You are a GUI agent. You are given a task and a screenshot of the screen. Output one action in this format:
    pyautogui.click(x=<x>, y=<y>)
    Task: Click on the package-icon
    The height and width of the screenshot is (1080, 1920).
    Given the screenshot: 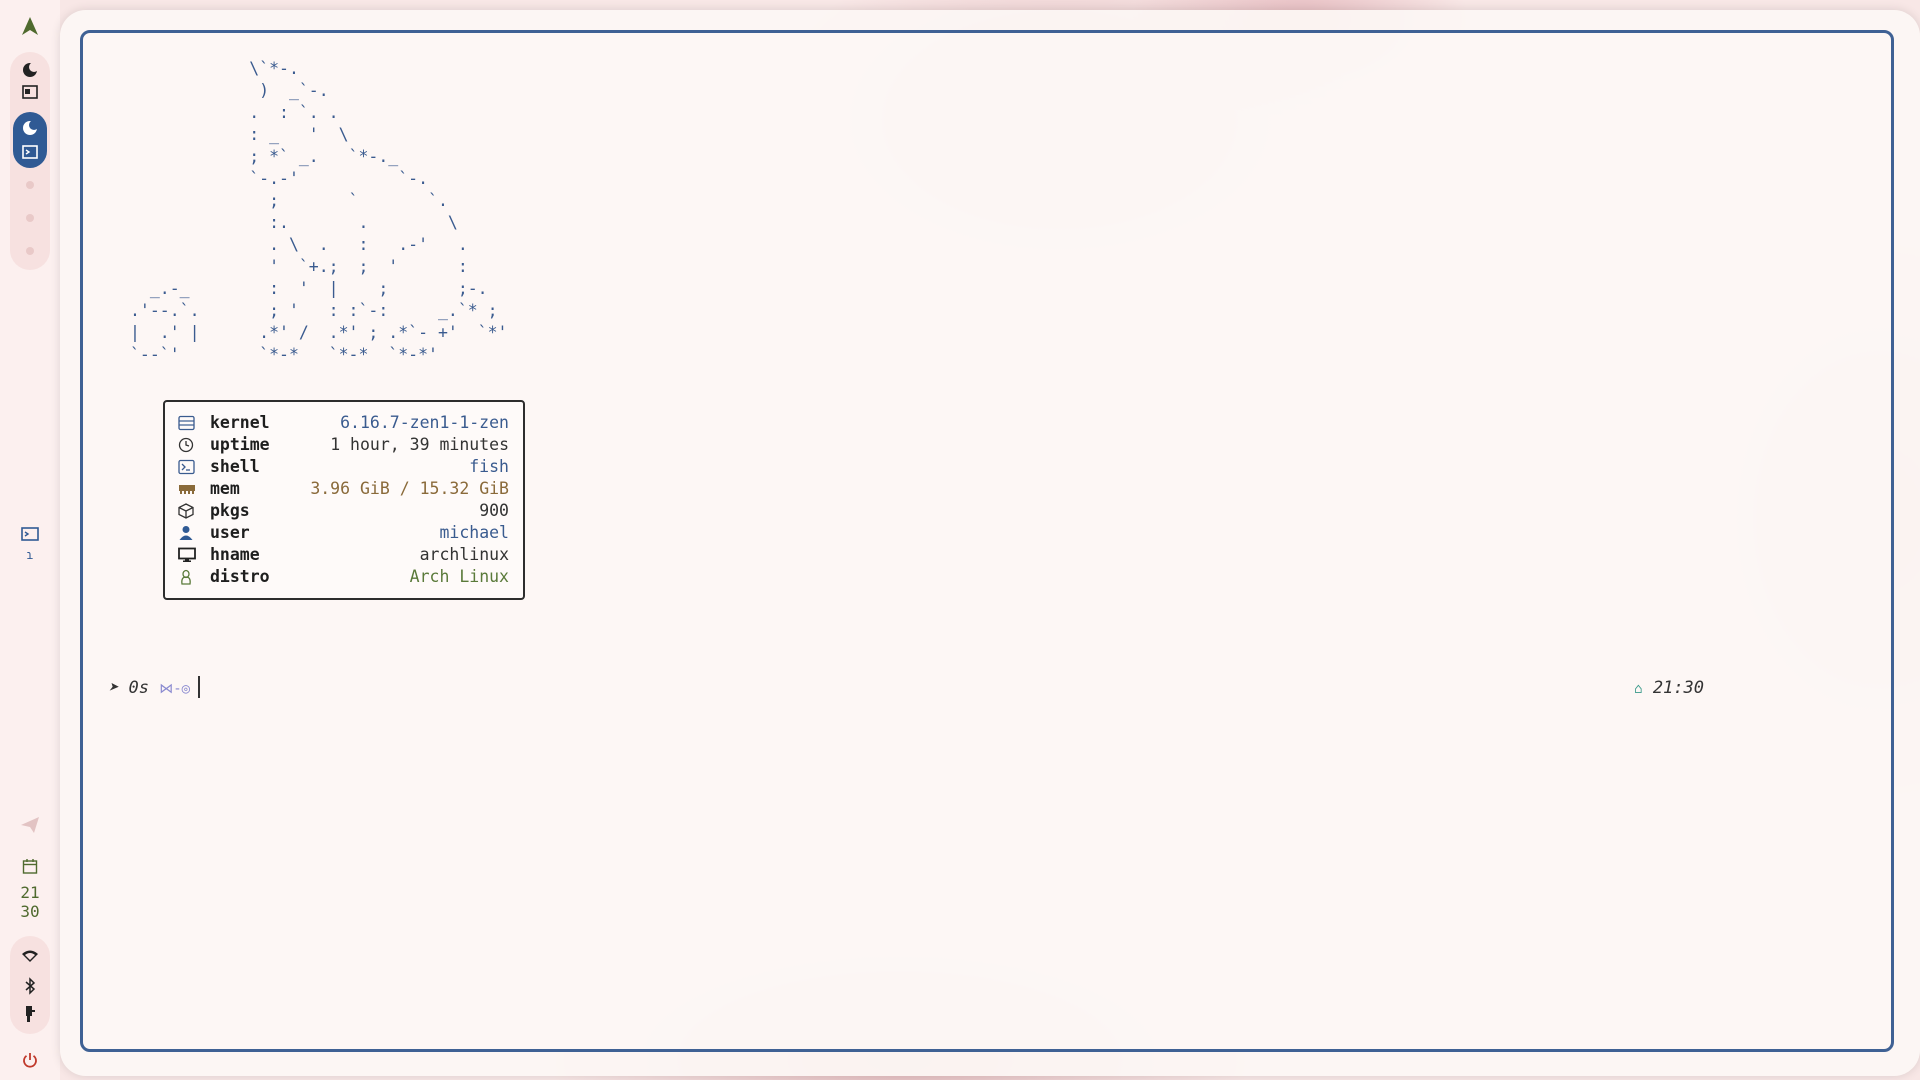 What is the action you would take?
    pyautogui.click(x=187, y=511)
    